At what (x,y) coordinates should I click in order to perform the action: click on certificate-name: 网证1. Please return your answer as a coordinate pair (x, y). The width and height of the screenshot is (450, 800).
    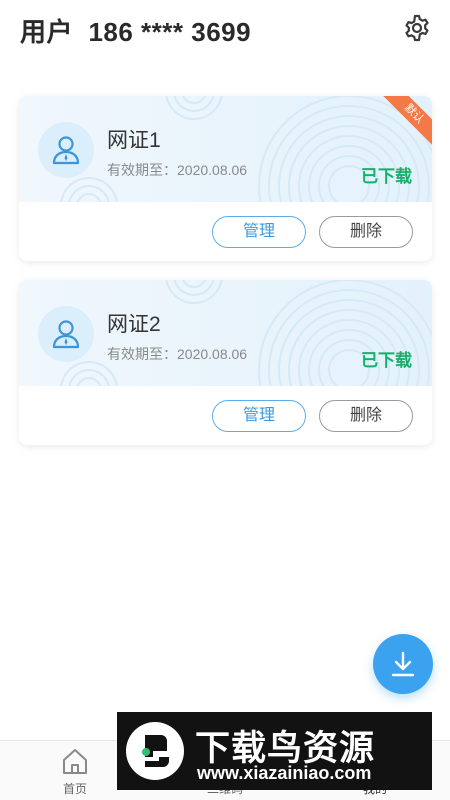
    Looking at the image, I should click on (134, 140).